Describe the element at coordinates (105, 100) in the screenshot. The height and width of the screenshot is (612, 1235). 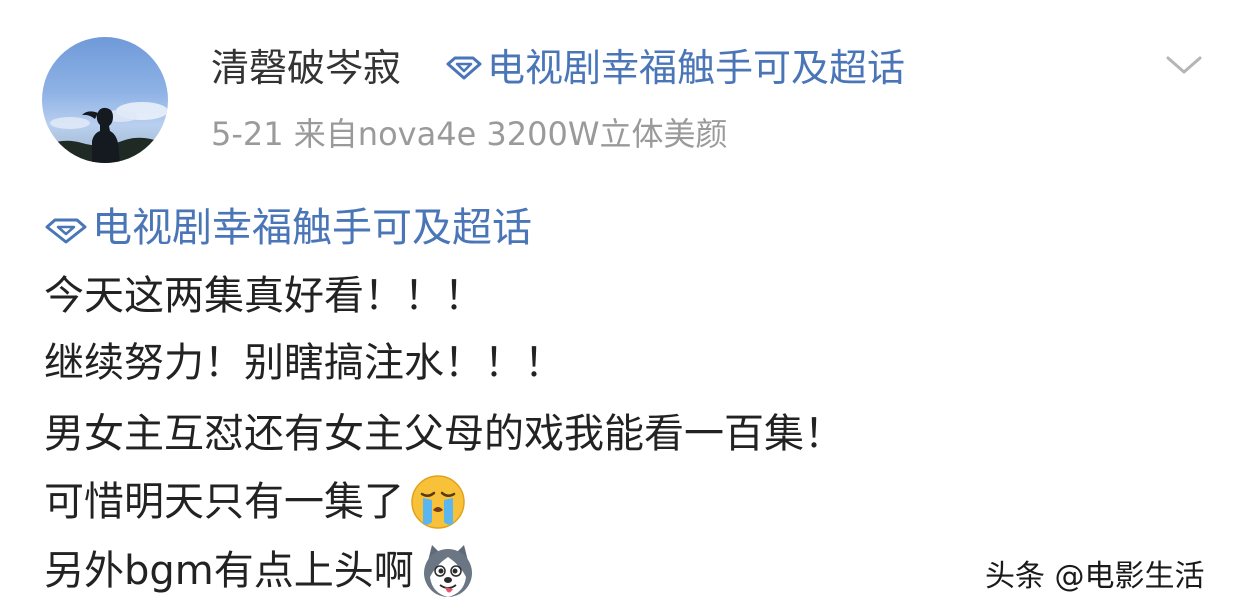
I see `avatar` at that location.